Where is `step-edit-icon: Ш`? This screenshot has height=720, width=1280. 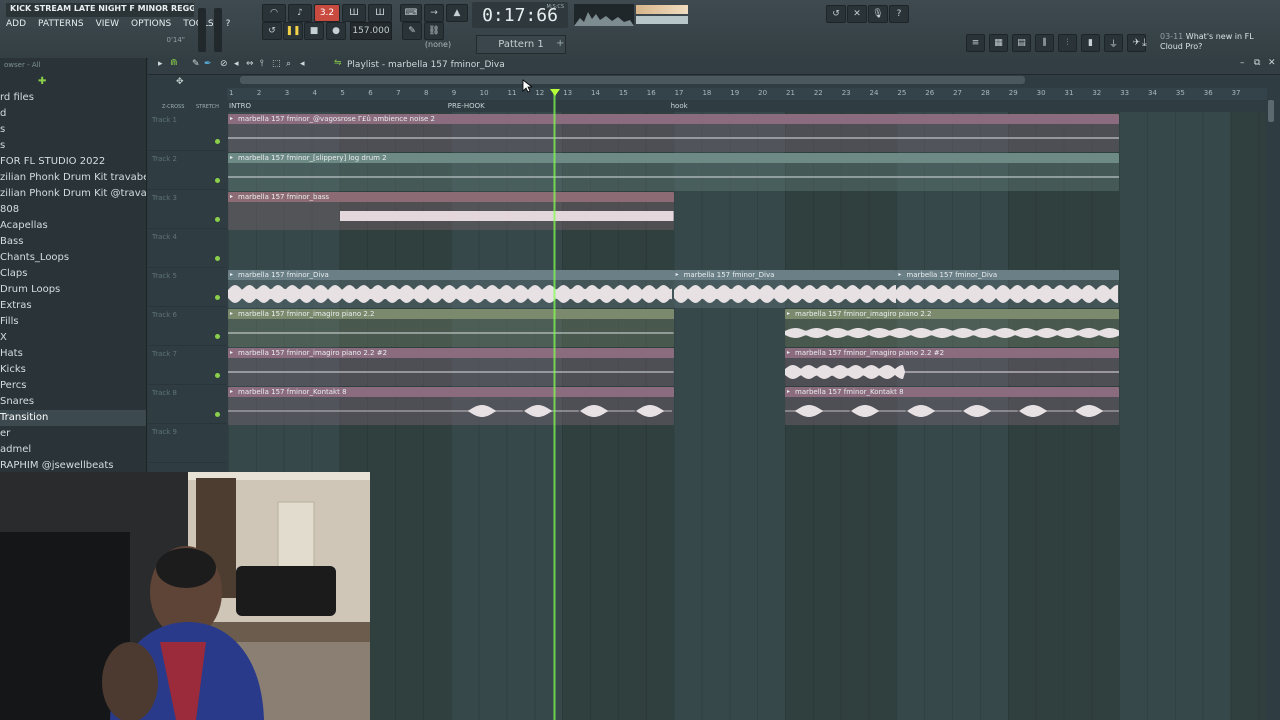
step-edit-icon: Ш is located at coordinates (380, 13).